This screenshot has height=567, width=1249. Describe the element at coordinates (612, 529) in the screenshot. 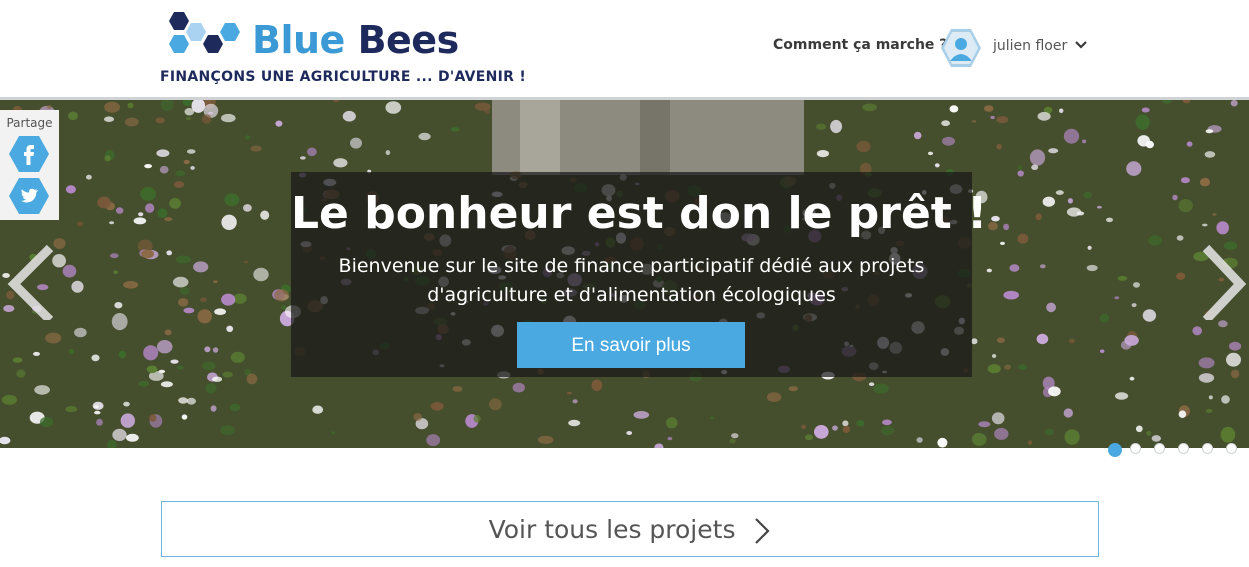

I see `view-all-projects-label: Voir tous les projets` at that location.